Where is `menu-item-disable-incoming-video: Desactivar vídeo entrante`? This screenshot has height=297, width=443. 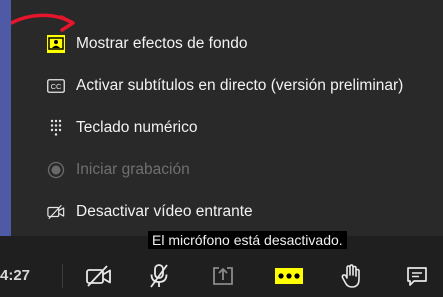
menu-item-disable-incoming-video: Desactivar vídeo entrante is located at coordinates (245, 212).